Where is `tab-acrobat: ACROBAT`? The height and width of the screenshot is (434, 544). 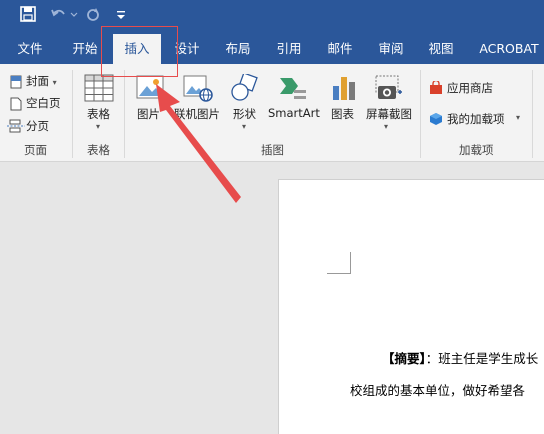
tab-acrobat: ACROBAT is located at coordinates (509, 49).